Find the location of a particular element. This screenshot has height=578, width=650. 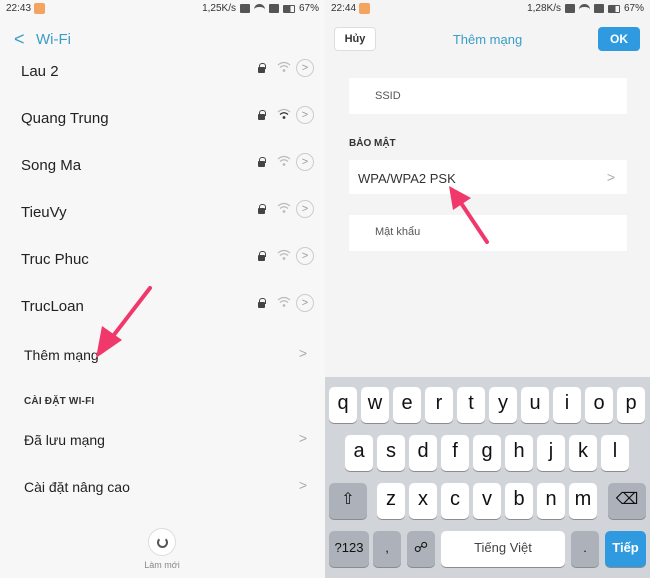

pointer-arrow-right is located at coordinates (469, 215).